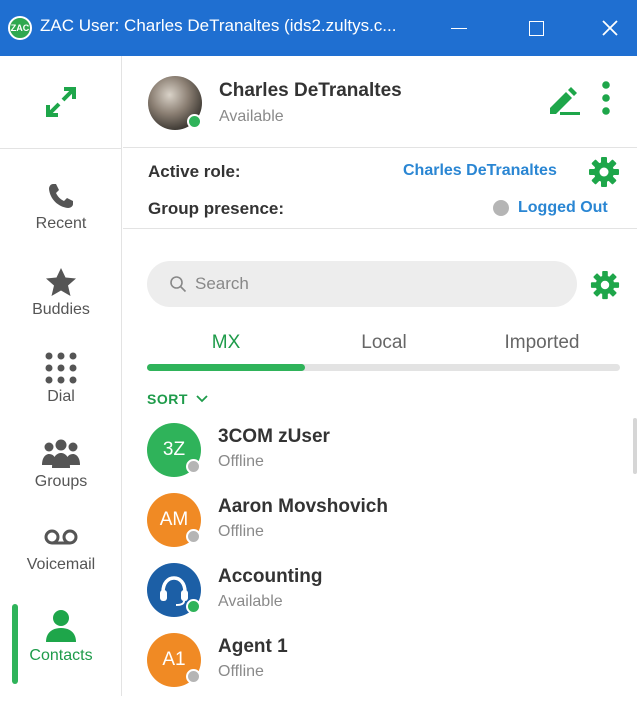 This screenshot has width=637, height=703. I want to click on voicemail-icon, so click(61, 537).